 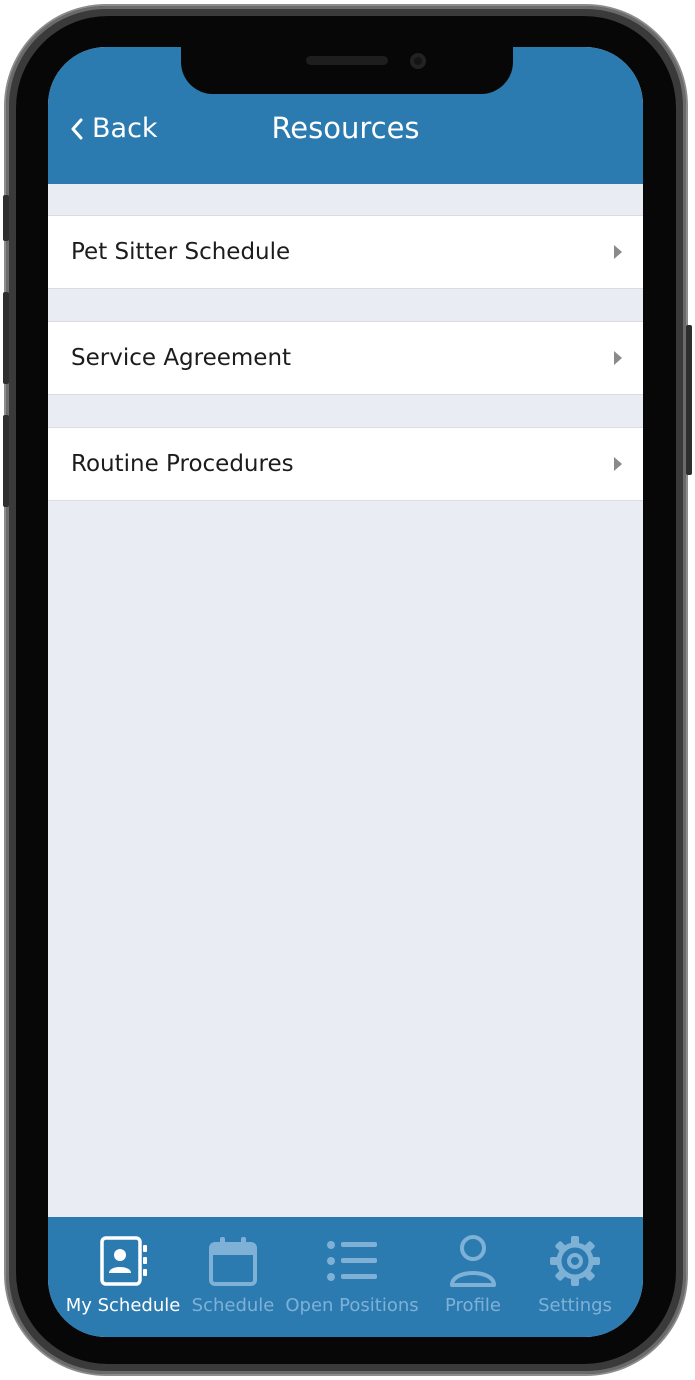 What do you see at coordinates (123, 1305) in the screenshot?
I see `tab-label: My Schedule` at bounding box center [123, 1305].